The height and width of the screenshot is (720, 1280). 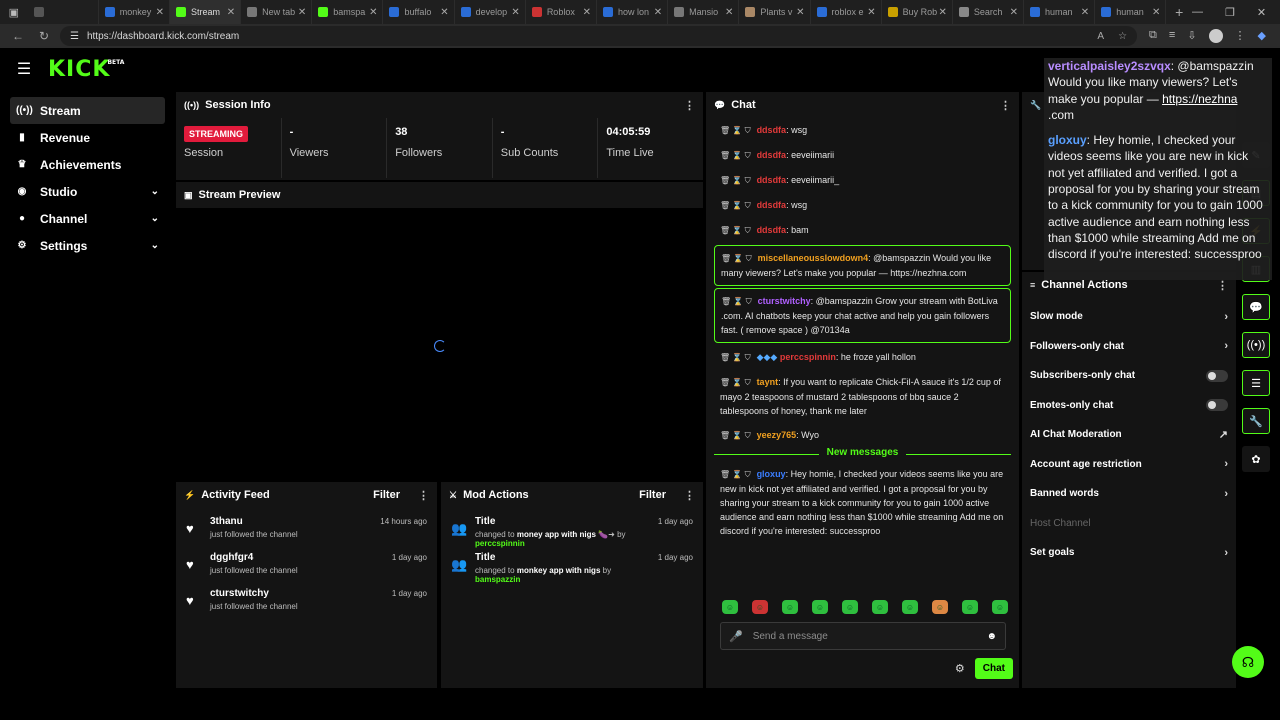 I want to click on subscribers-only-toggle, so click(x=1217, y=375).